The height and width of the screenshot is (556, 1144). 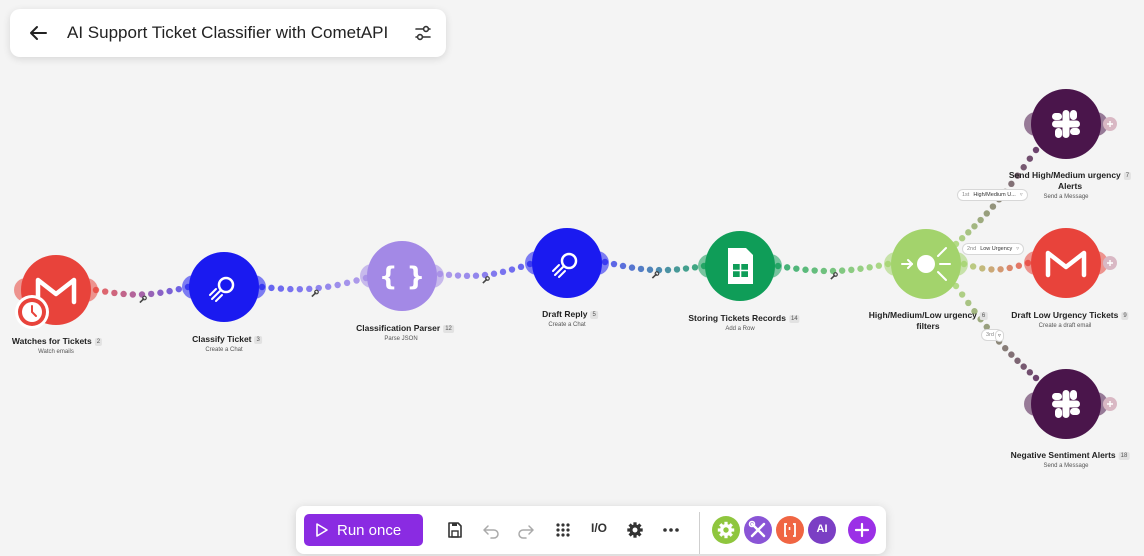 I want to click on route-label: Low Urgency, so click(x=996, y=249).